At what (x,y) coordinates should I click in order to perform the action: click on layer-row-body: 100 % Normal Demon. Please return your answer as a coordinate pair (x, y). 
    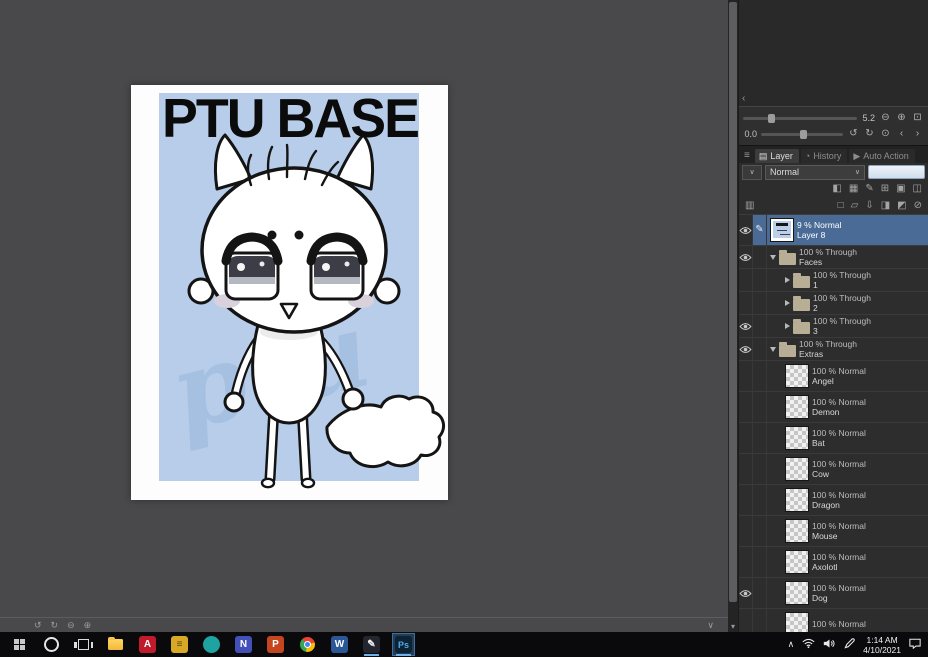
    Looking at the image, I should click on (847, 407).